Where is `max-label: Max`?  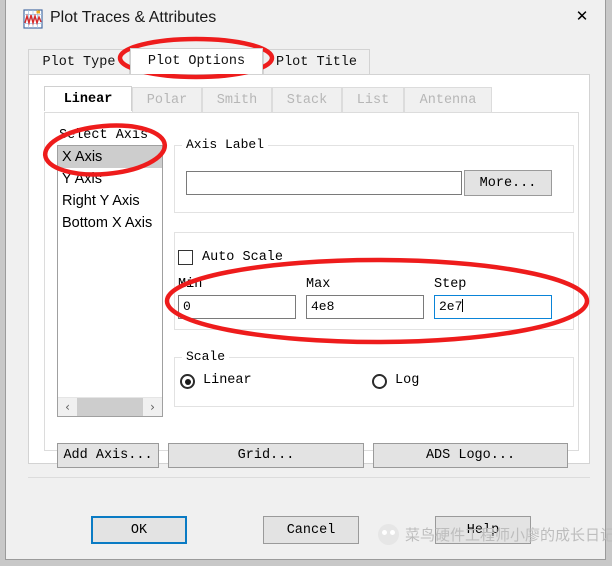
max-label: Max is located at coordinates (318, 284).